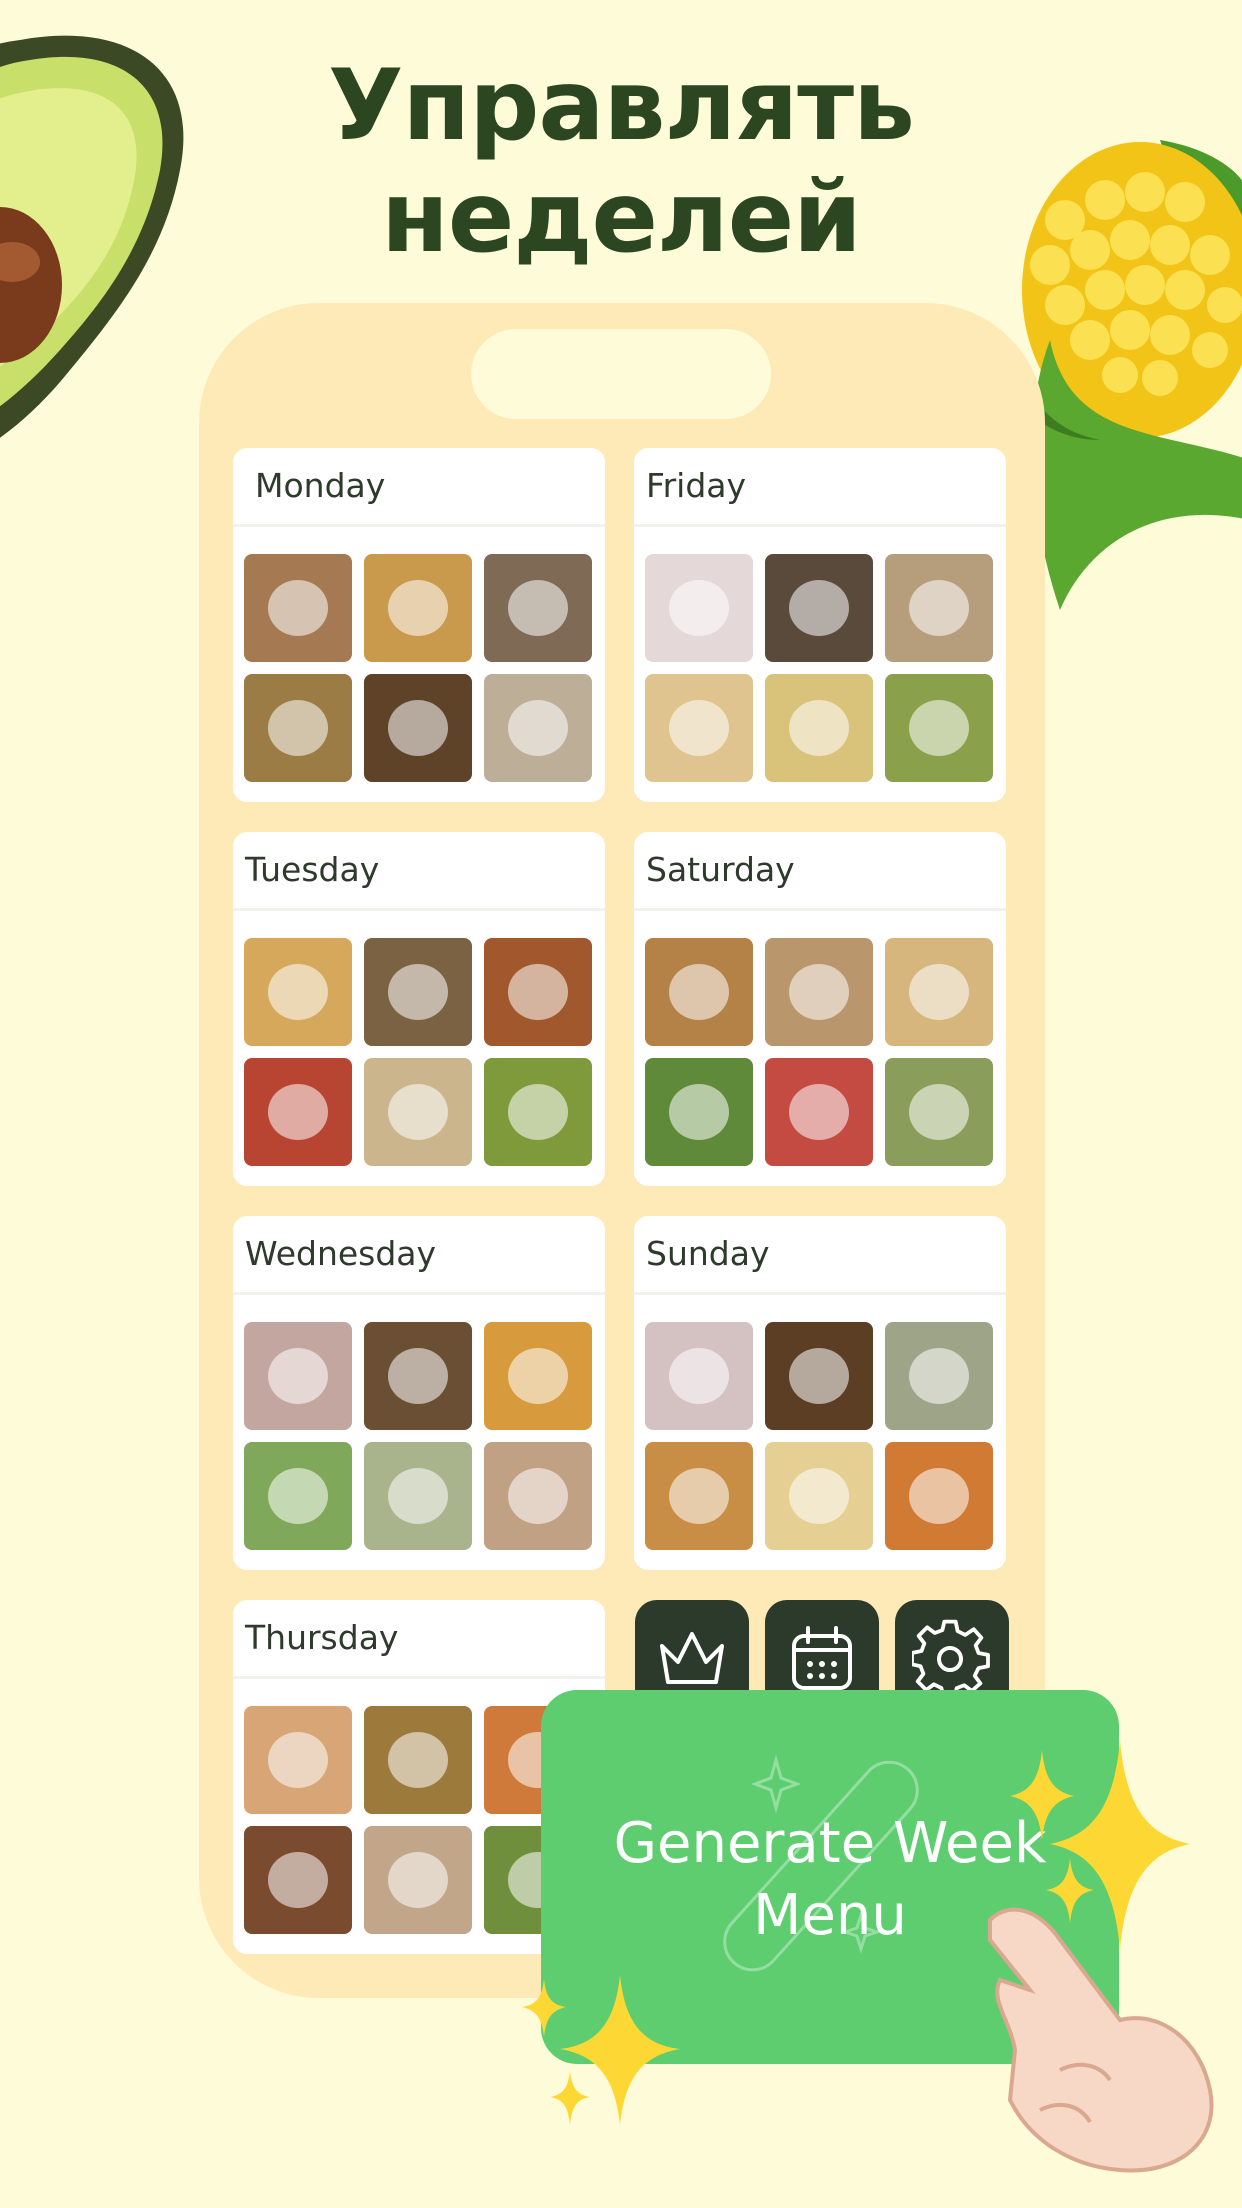 The height and width of the screenshot is (2208, 1242). What do you see at coordinates (1101, 2040) in the screenshot?
I see `pointing-hand-icon` at bounding box center [1101, 2040].